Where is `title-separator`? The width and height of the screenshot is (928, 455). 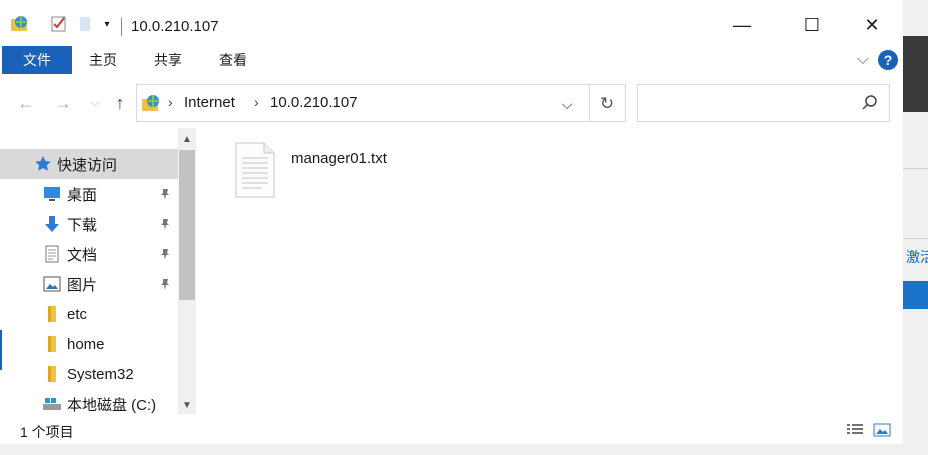 title-separator is located at coordinates (121, 27).